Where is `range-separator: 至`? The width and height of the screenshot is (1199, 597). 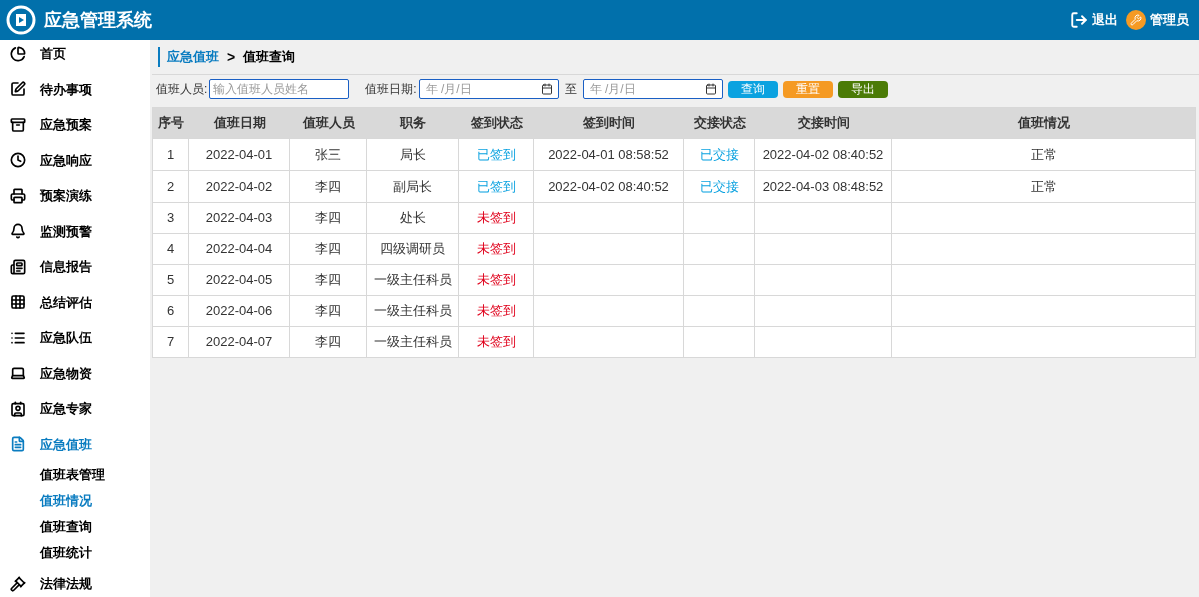
range-separator: 至 is located at coordinates (570, 89).